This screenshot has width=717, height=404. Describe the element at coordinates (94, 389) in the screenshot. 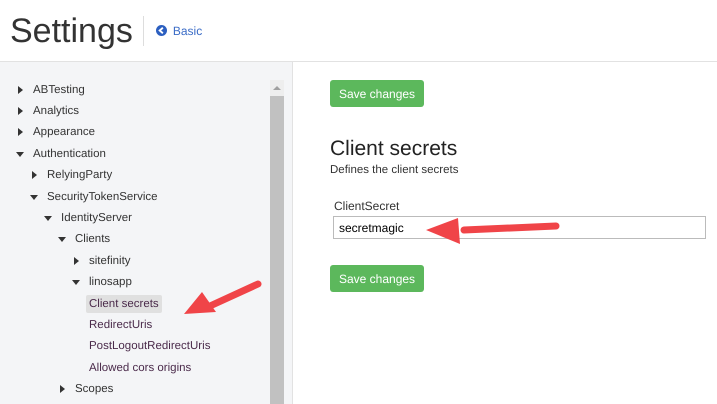

I see `tree-item: Scopes` at that location.